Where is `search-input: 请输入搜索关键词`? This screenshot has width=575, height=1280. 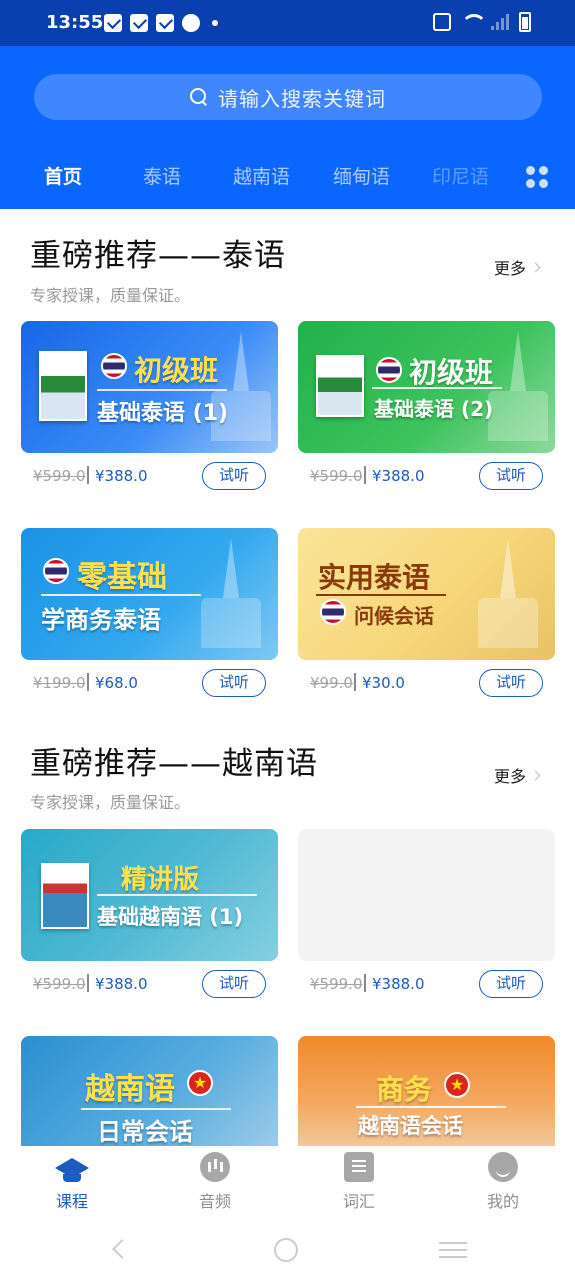
search-input: 请输入搜索关键词 is located at coordinates (288, 97).